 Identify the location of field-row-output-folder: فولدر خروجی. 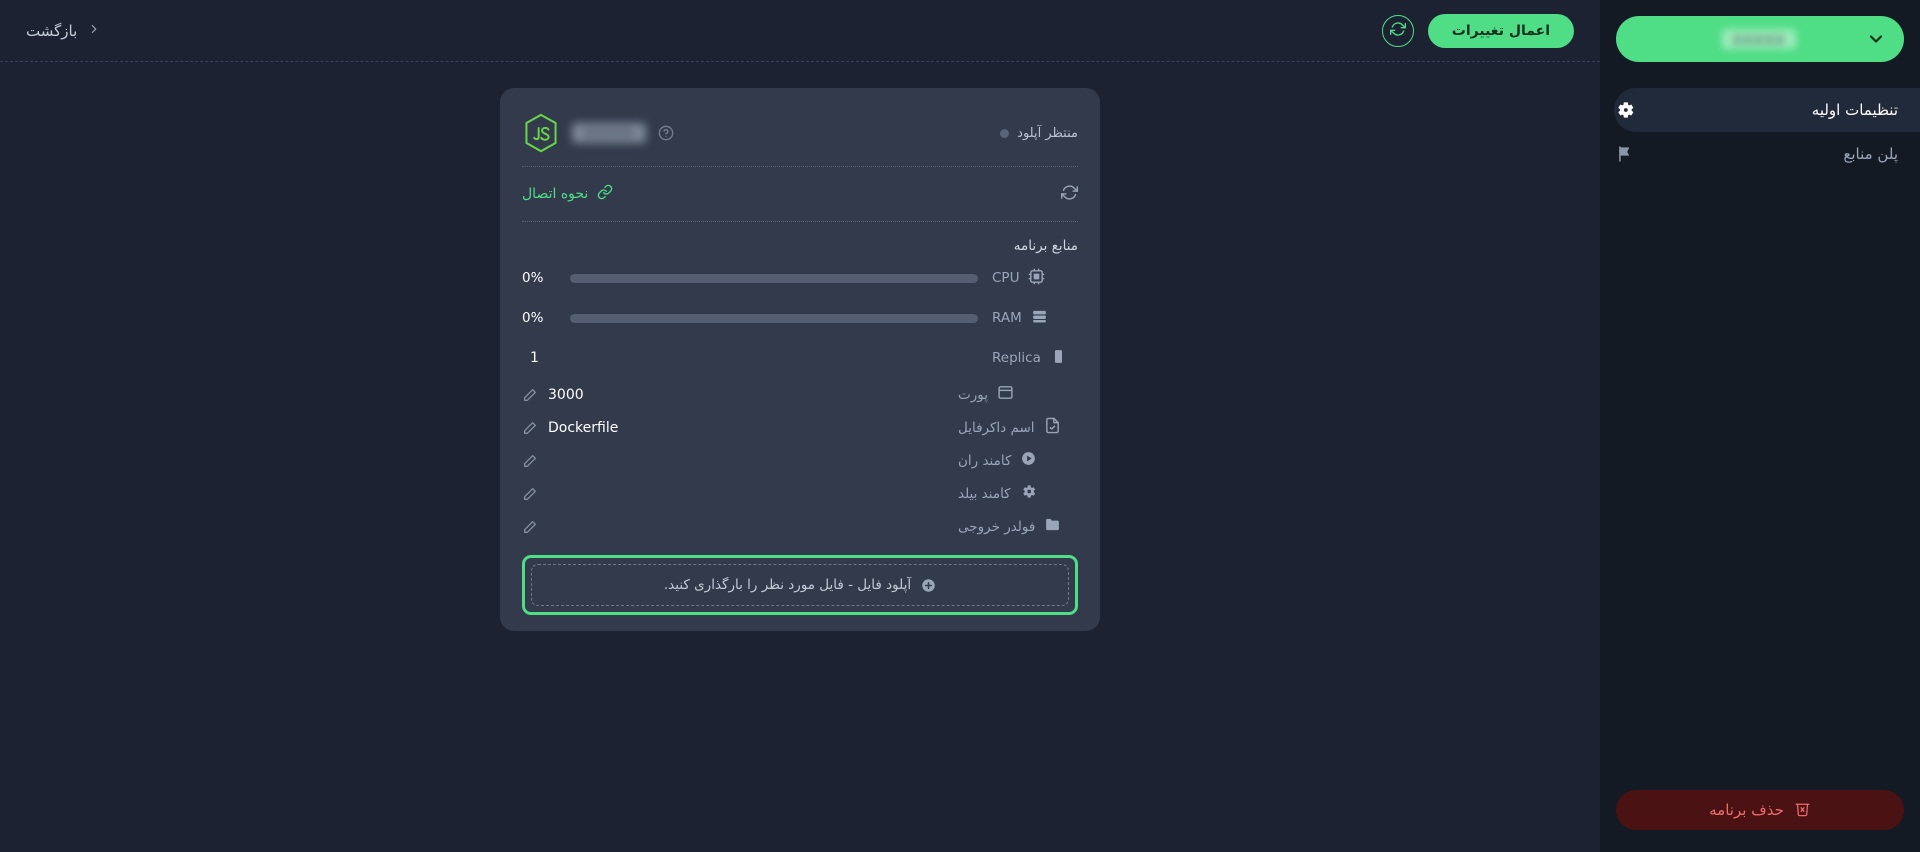
(800, 526).